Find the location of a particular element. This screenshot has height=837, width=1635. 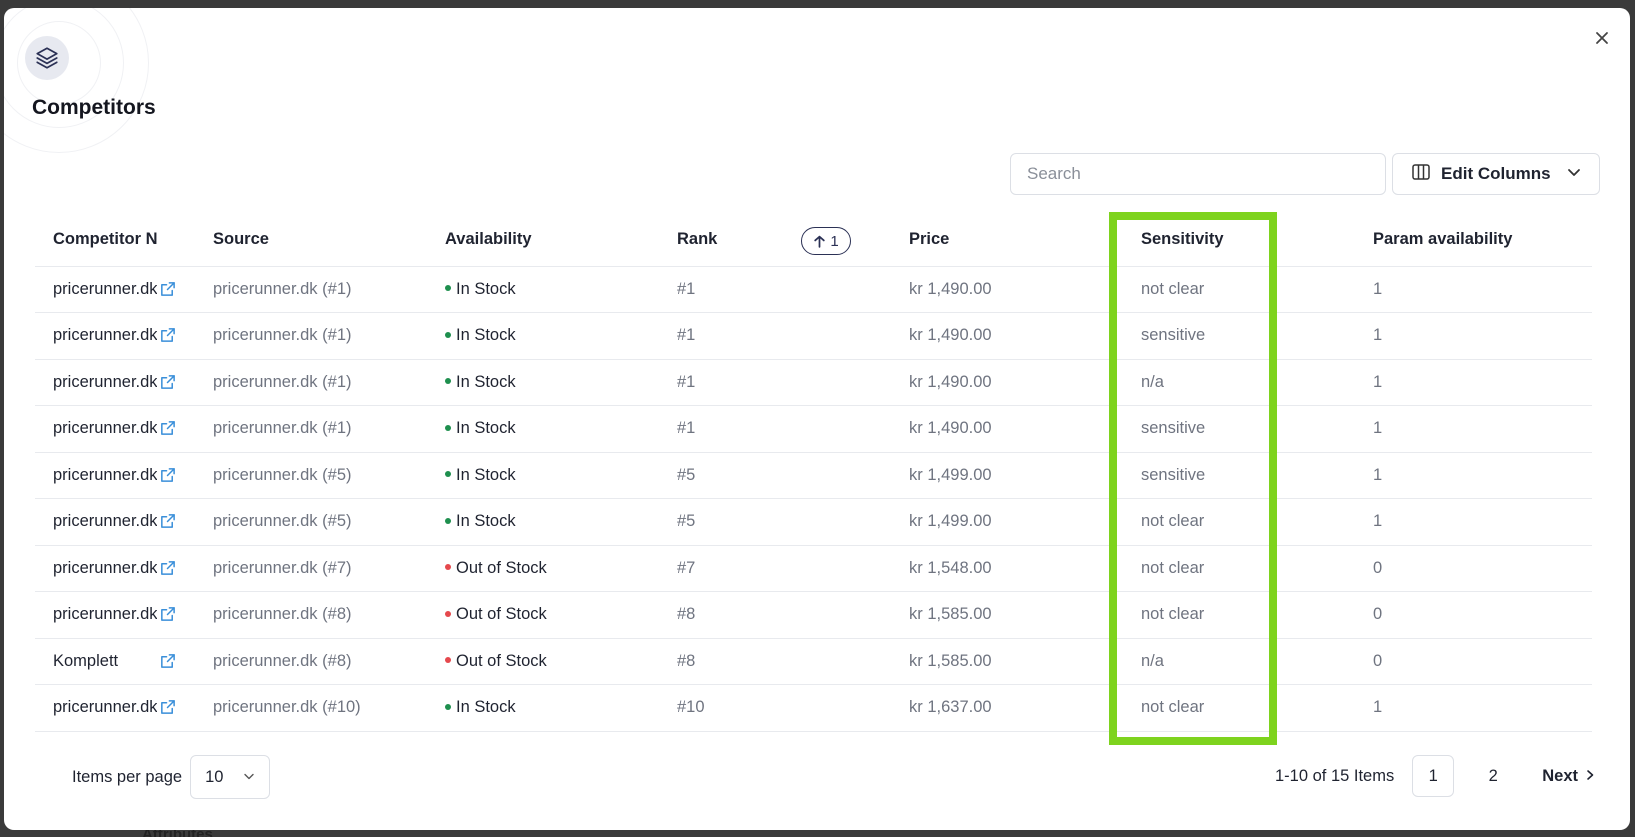

header-param-availability: Param availability is located at coordinates (1473, 240).